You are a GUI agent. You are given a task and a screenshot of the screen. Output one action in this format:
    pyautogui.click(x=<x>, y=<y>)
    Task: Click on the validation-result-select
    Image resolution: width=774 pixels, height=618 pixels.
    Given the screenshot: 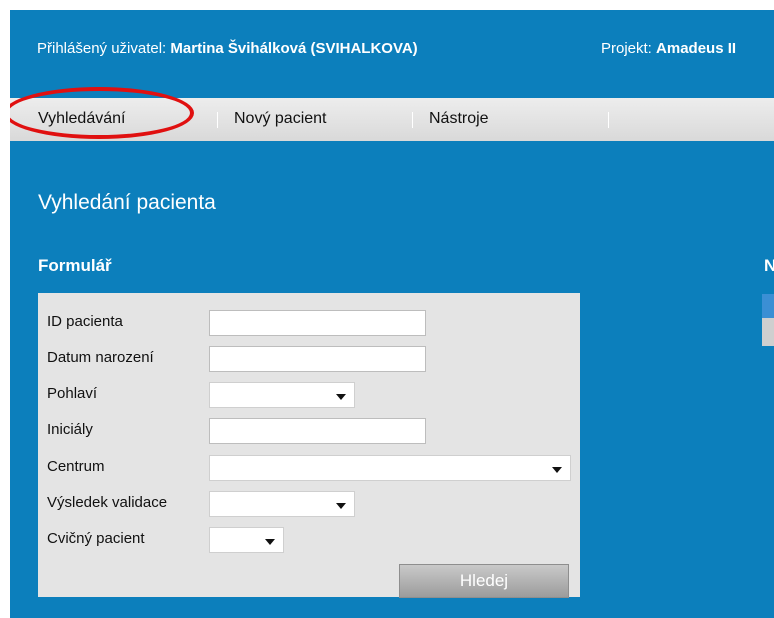 What is the action you would take?
    pyautogui.click(x=282, y=504)
    